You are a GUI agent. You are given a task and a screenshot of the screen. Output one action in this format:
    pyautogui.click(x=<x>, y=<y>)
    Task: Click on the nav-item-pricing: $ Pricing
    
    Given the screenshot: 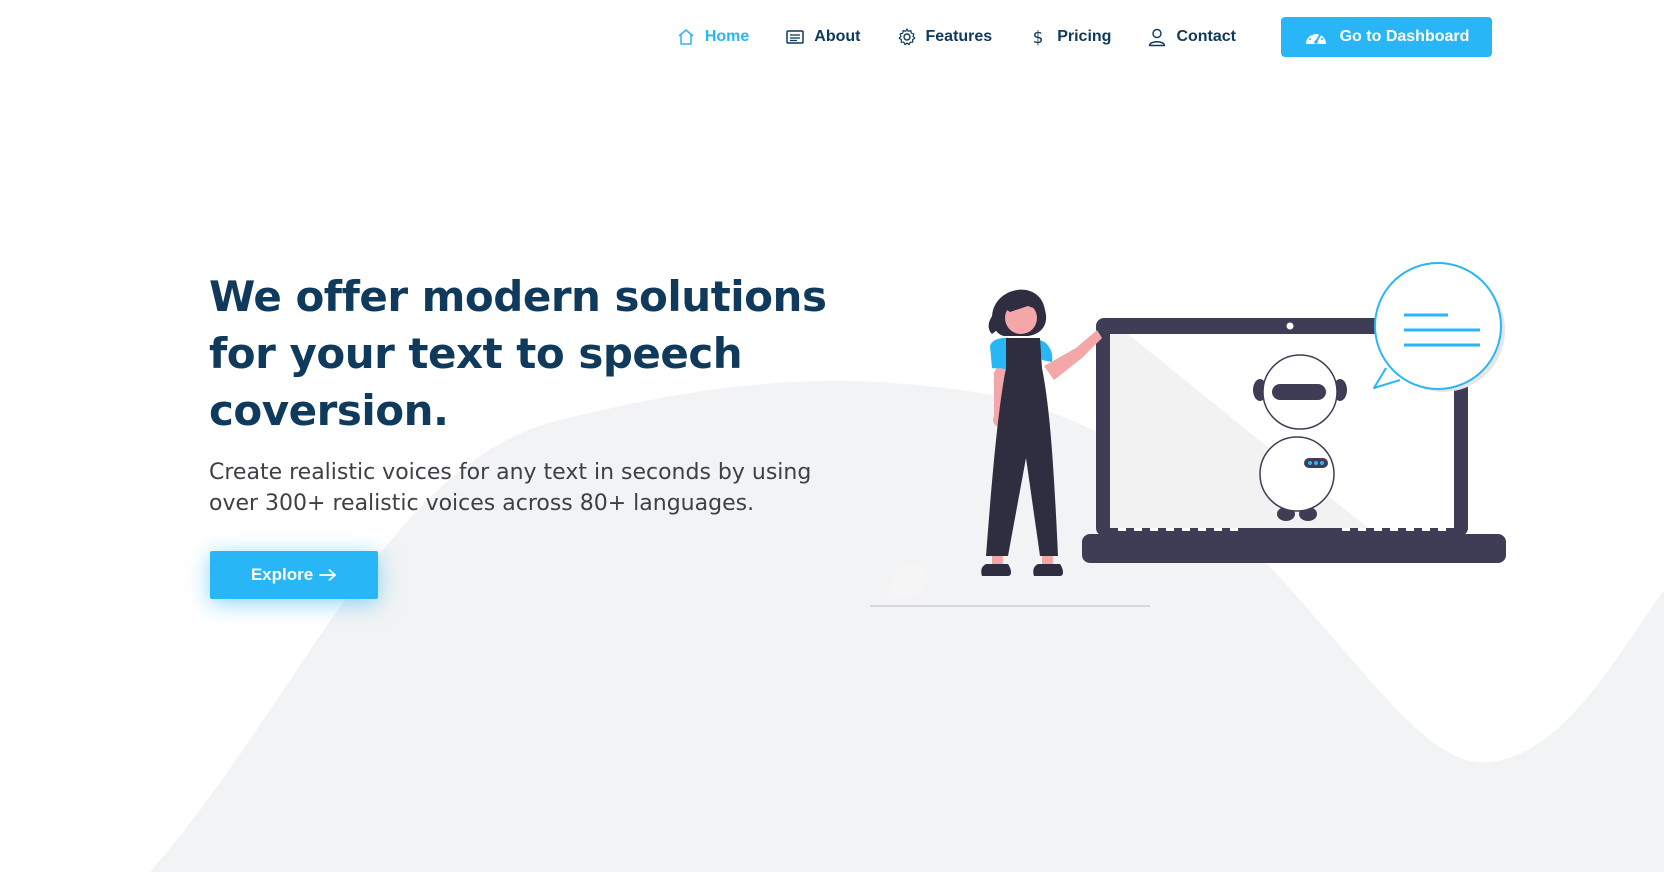 What is the action you would take?
    pyautogui.click(x=1070, y=37)
    